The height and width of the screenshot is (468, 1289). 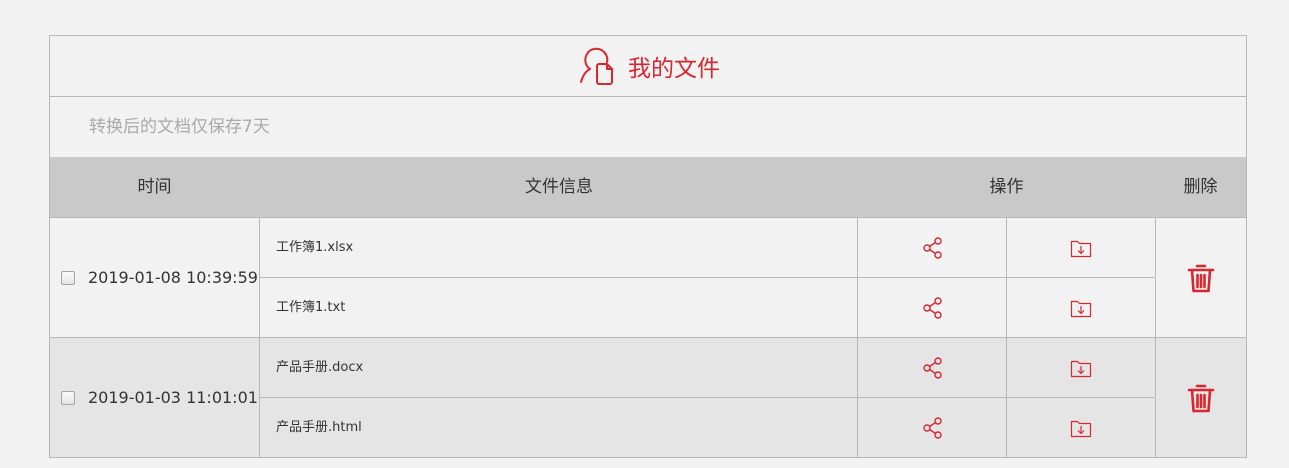 What do you see at coordinates (173, 277) in the screenshot?
I see `conversion-time: 2019-01-08 10:39:59` at bounding box center [173, 277].